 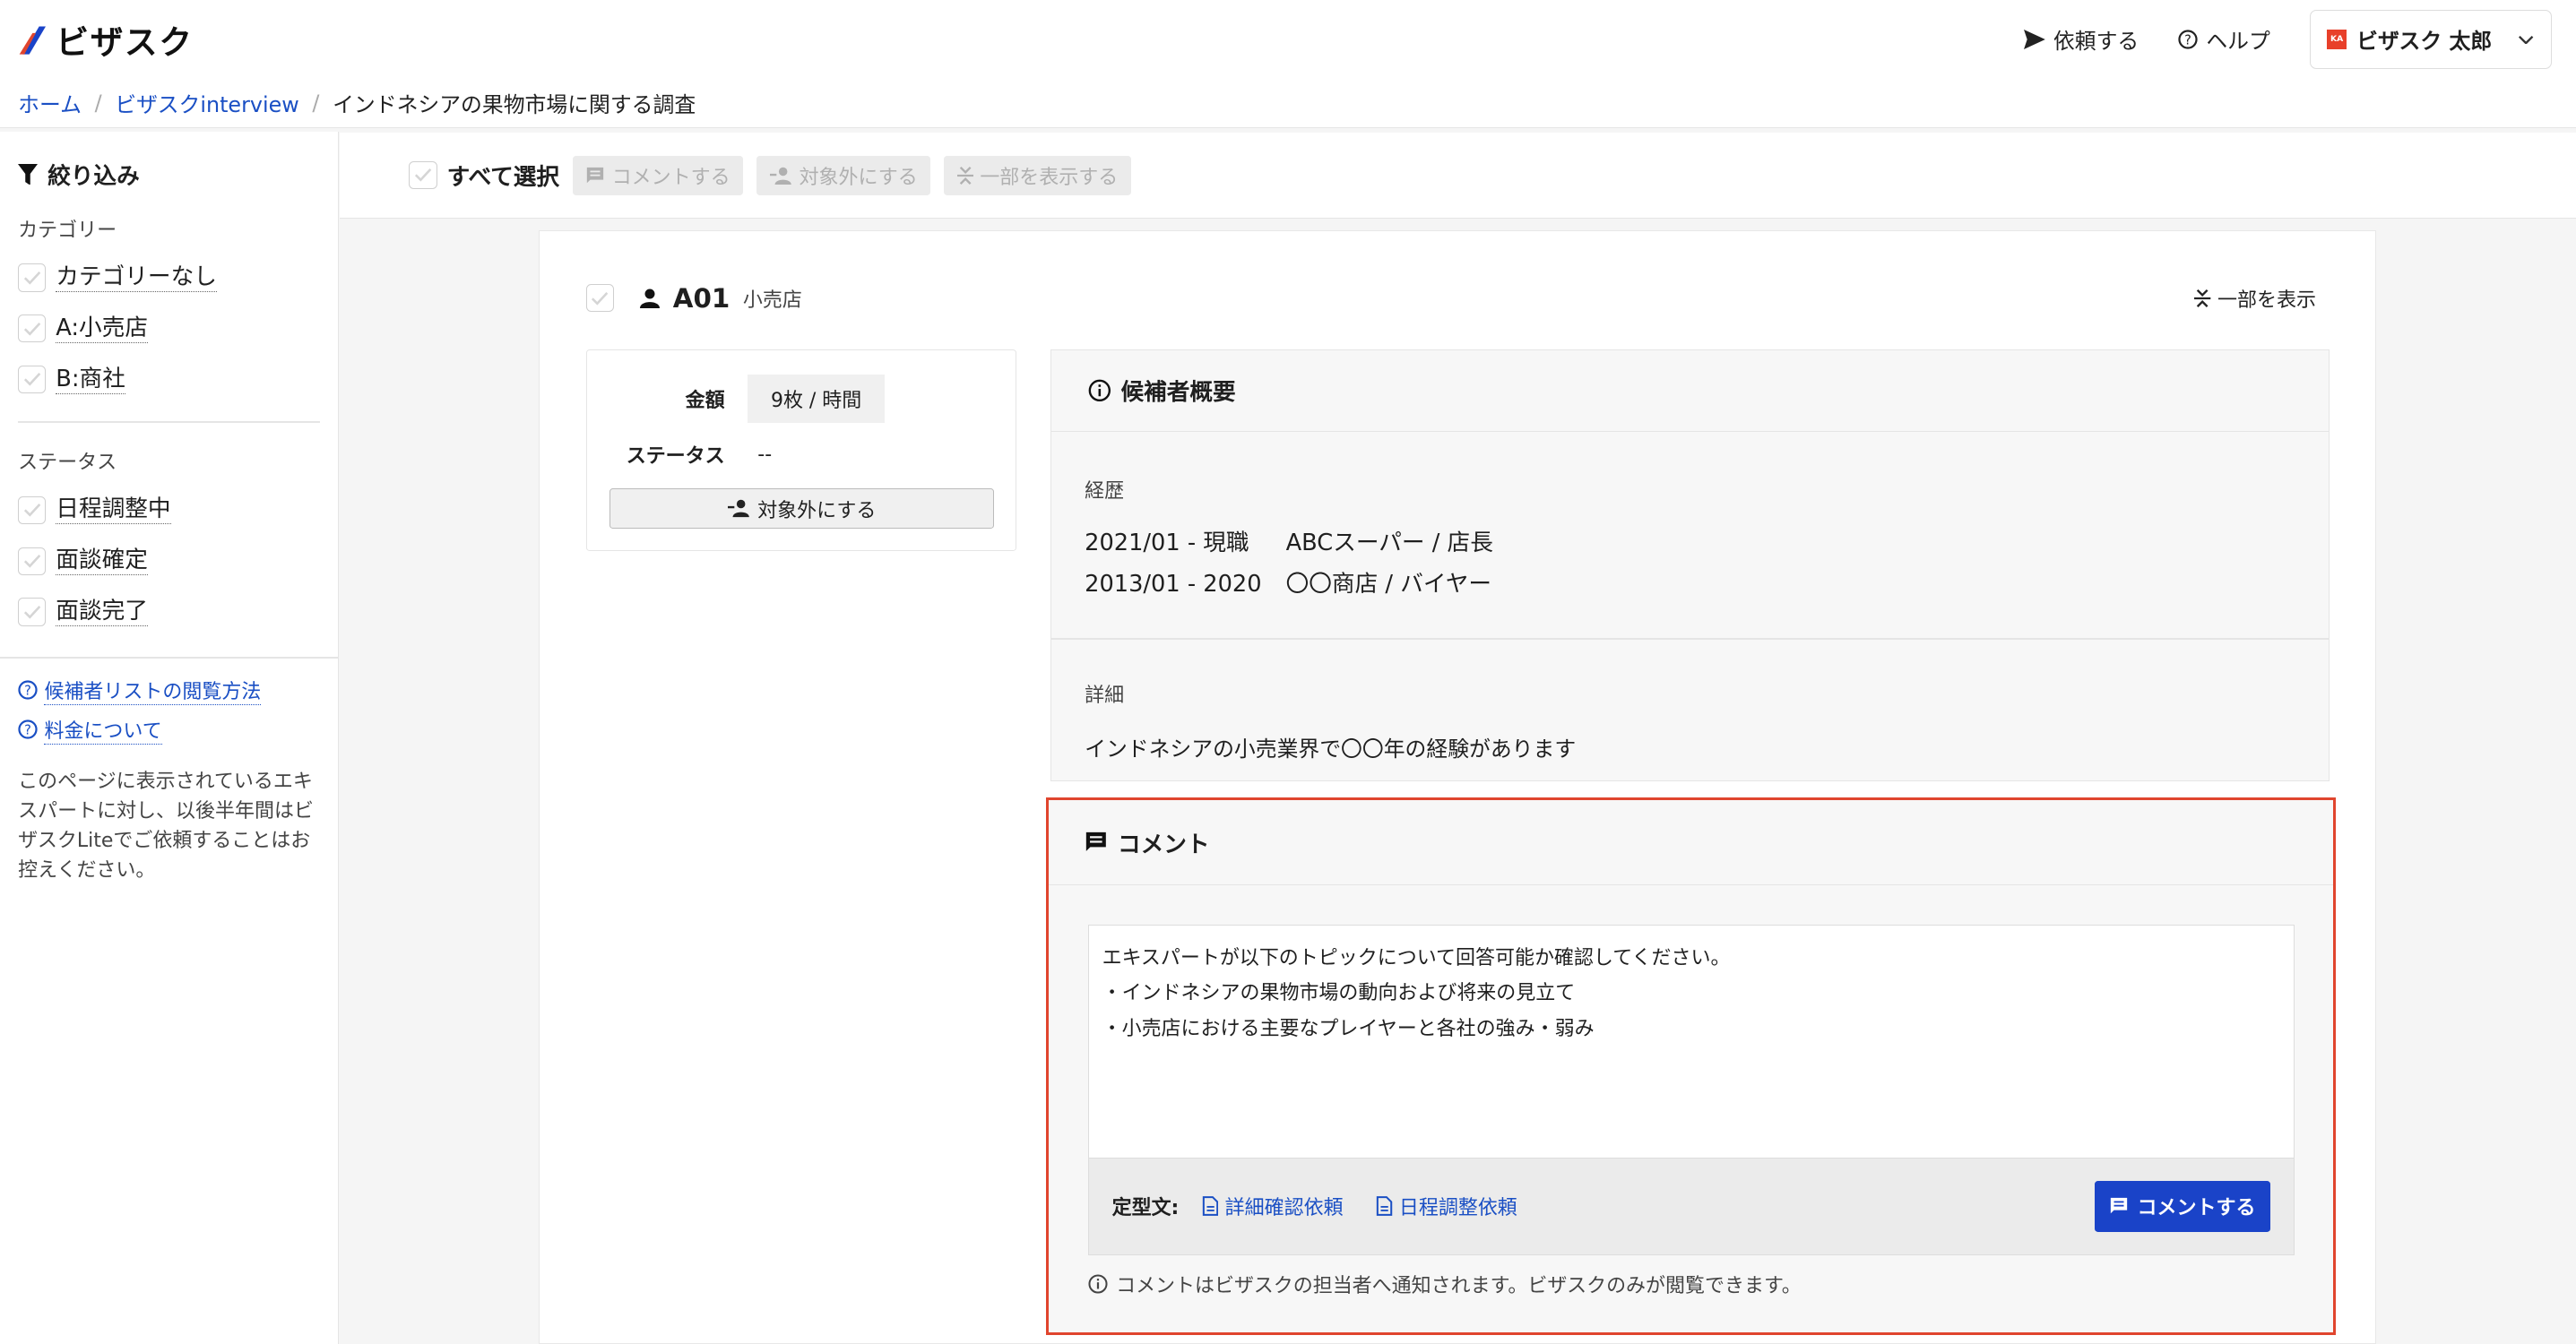 What do you see at coordinates (1690, 543) in the screenshot?
I see `career-item: 2021/01 - 現職 ABCスーパー / 店長` at bounding box center [1690, 543].